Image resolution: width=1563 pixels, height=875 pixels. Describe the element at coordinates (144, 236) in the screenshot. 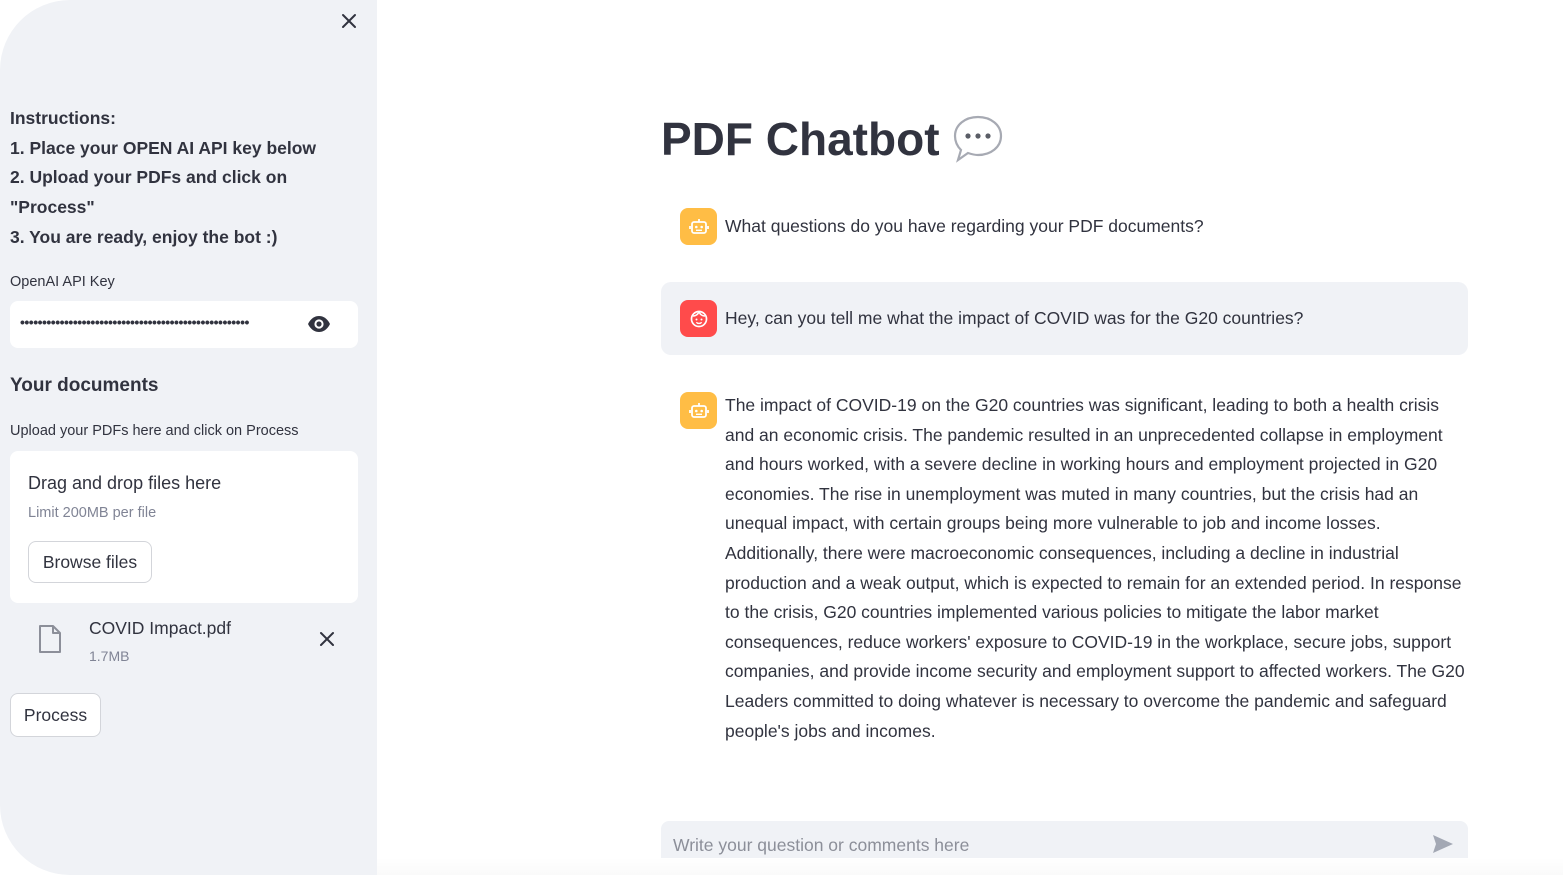

I see `instruction-step-3: 3. You are ready, enjoy the bot :)` at that location.